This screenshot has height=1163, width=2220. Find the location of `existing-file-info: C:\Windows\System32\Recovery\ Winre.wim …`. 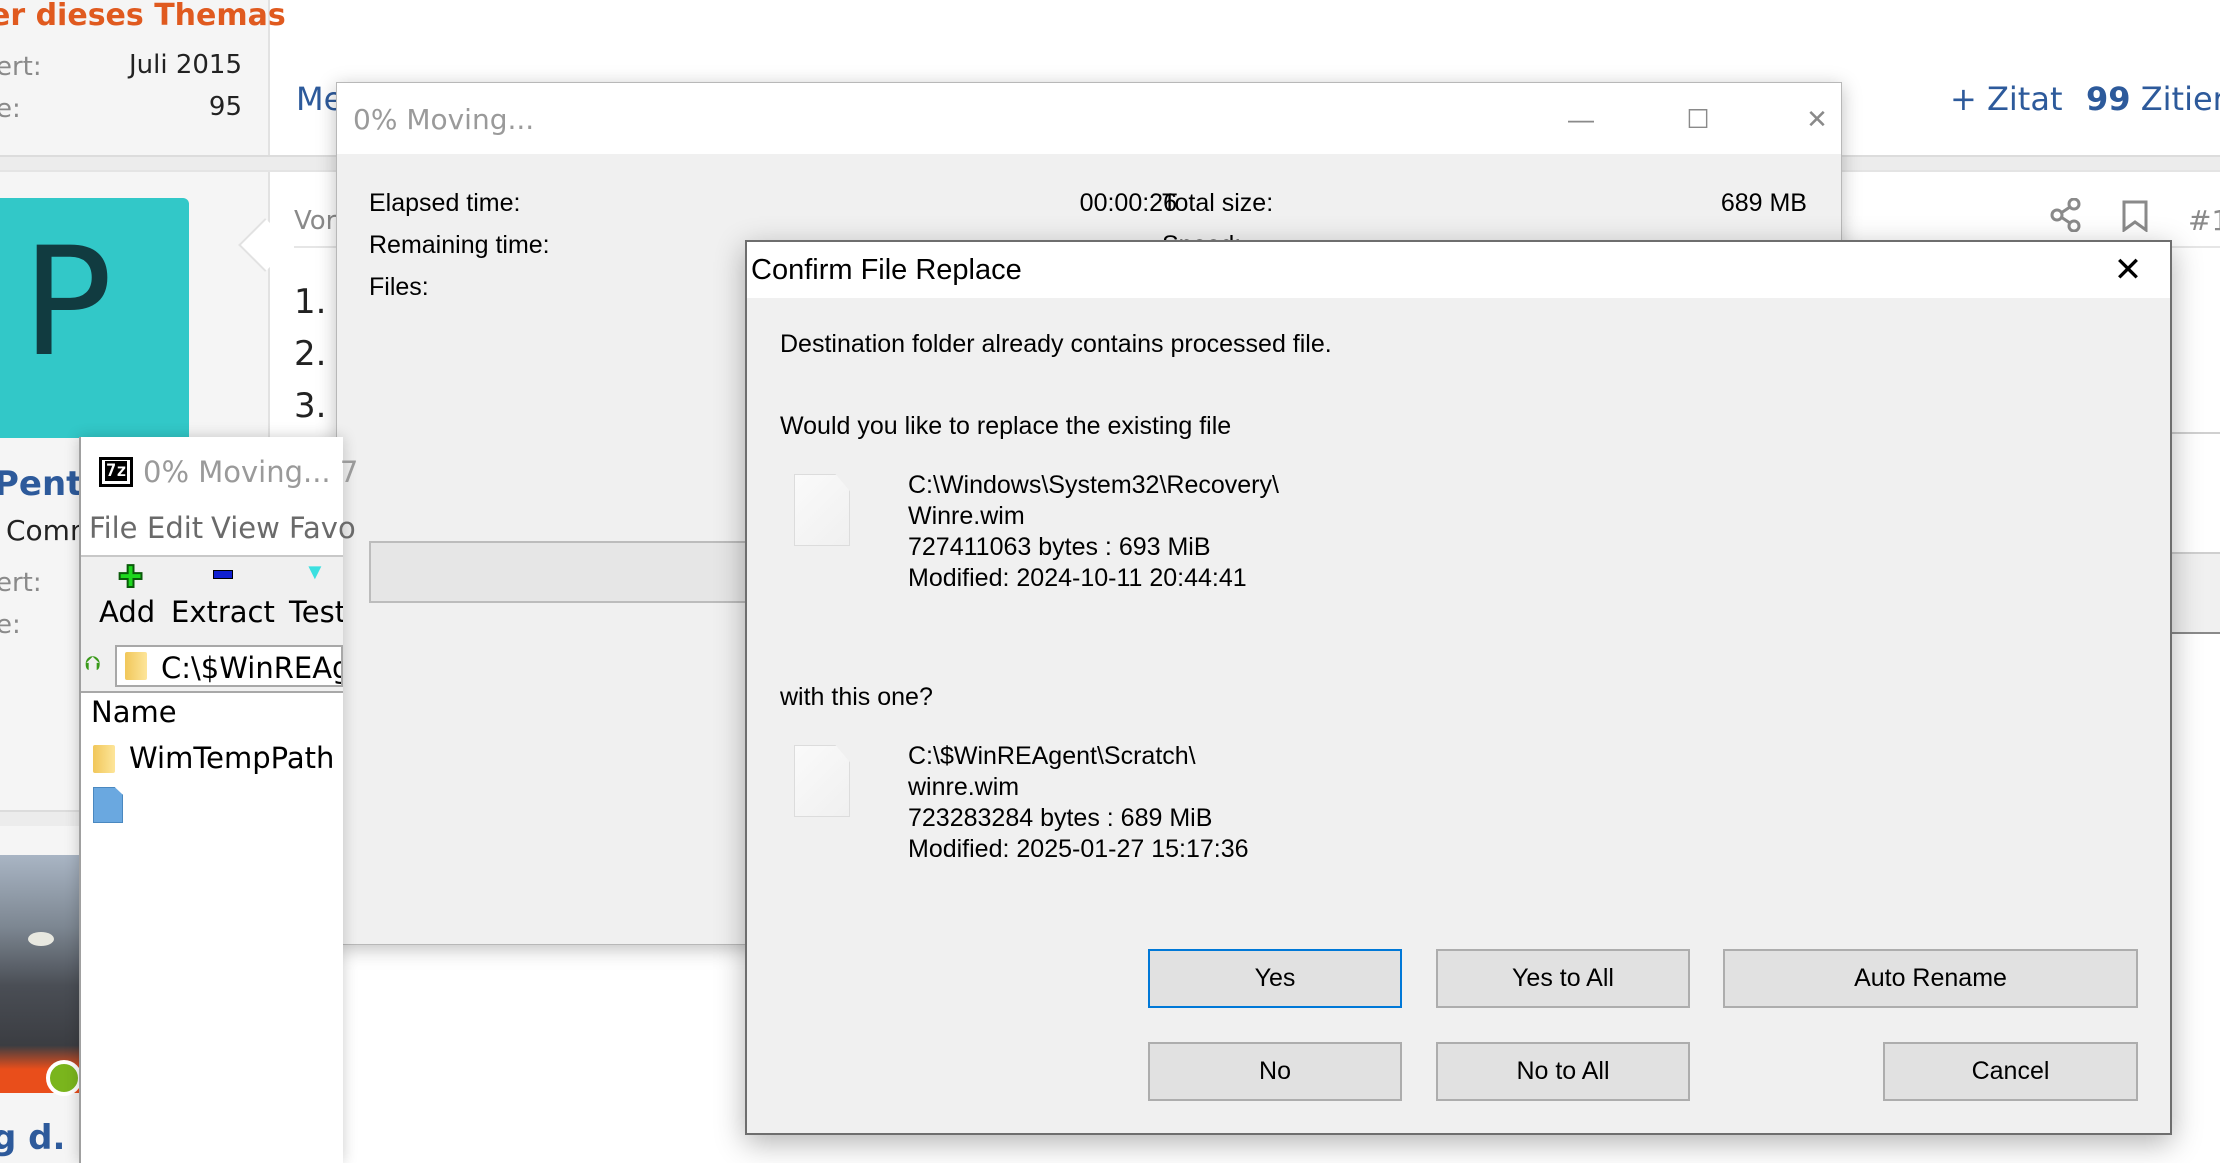

existing-file-info: C:\Windows\System32\Recovery\ Winre.wim … is located at coordinates (1093, 532).